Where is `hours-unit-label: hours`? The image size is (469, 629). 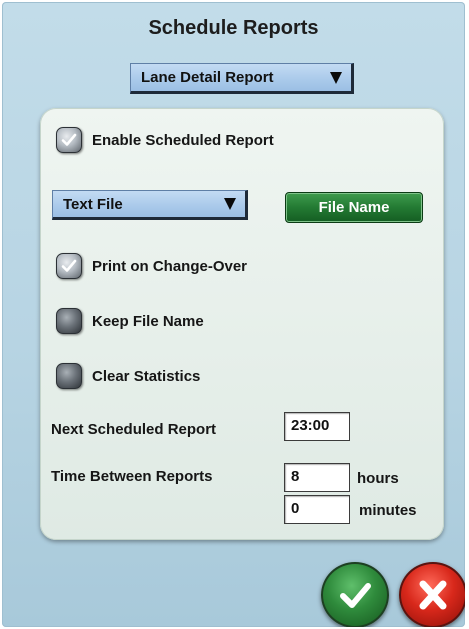 hours-unit-label: hours is located at coordinates (378, 478).